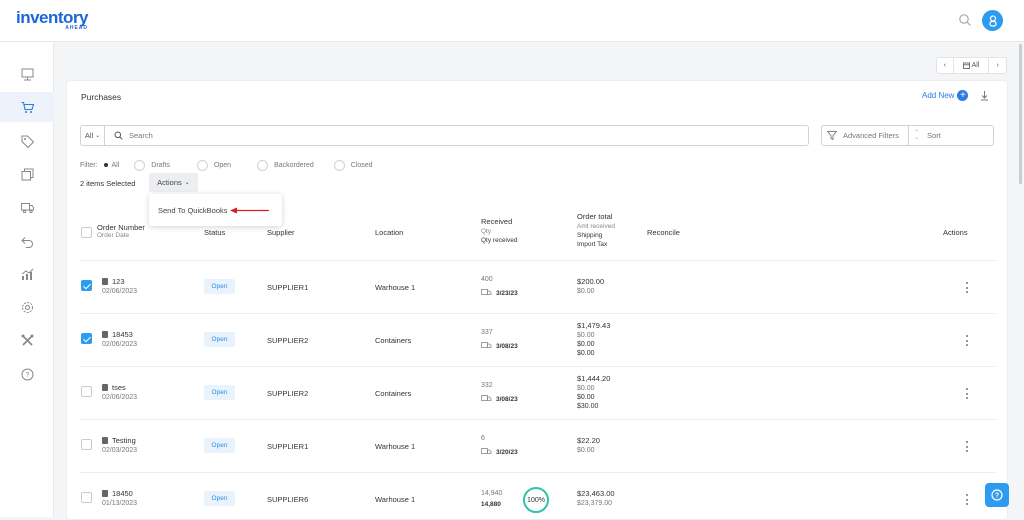  What do you see at coordinates (281, 232) in the screenshot?
I see `header-supplier: Supplier` at bounding box center [281, 232].